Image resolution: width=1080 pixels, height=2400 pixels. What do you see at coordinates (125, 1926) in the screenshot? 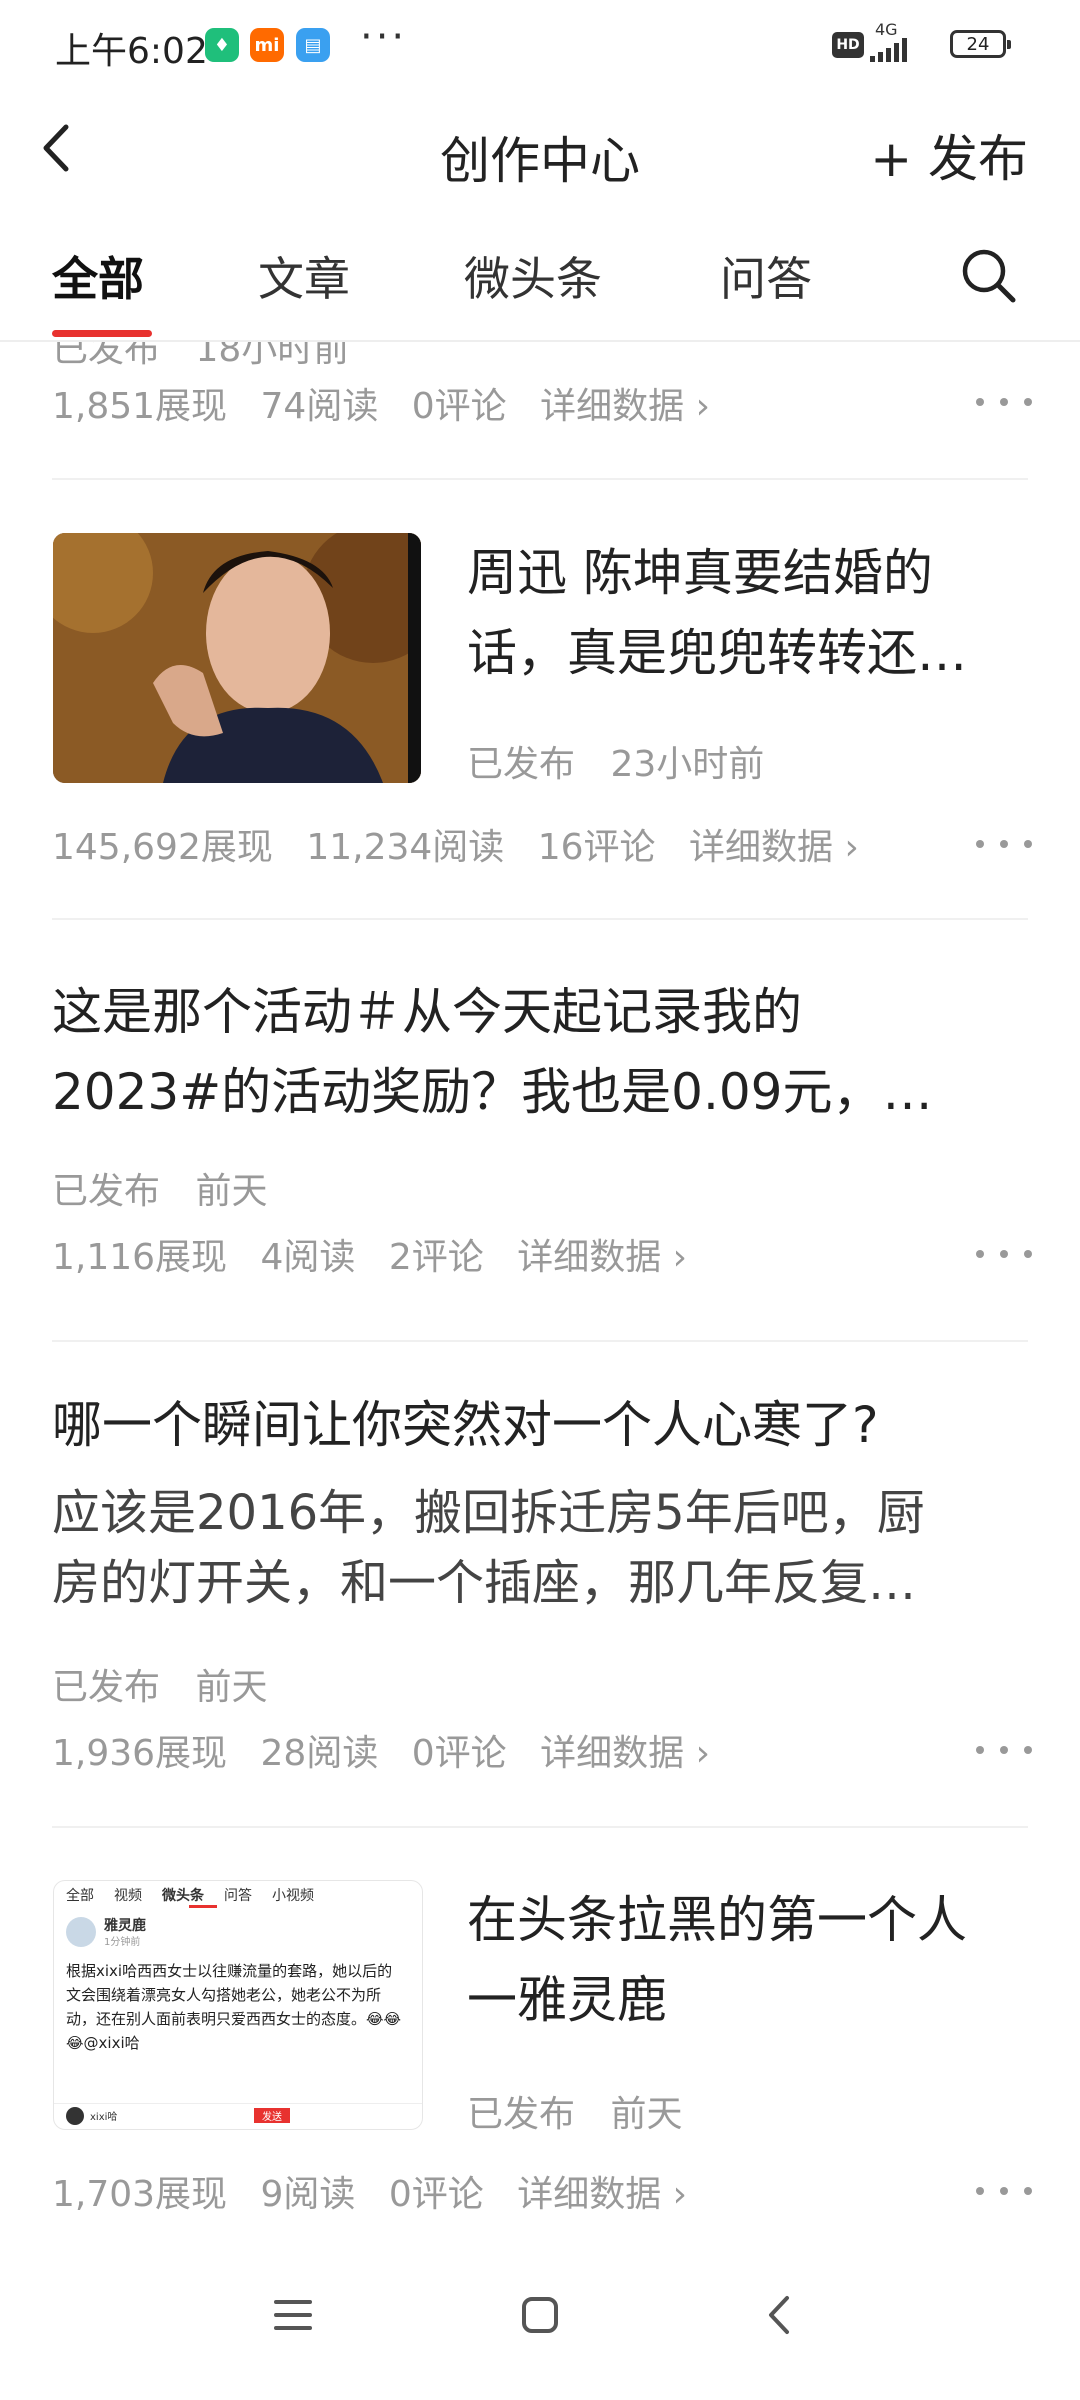
I see `thumb-author: 雅灵鹿` at bounding box center [125, 1926].